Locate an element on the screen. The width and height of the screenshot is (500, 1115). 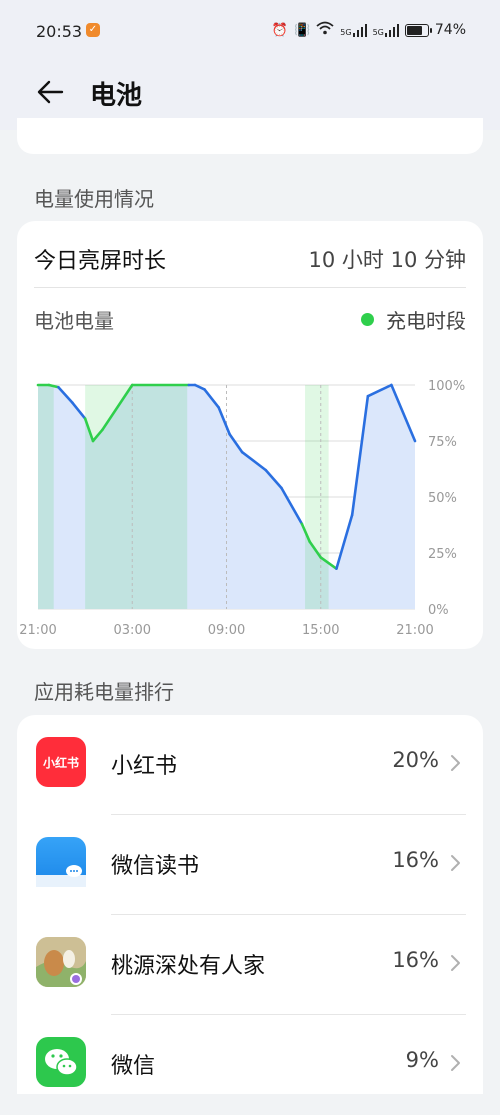
wifi-icon is located at coordinates (325, 30).